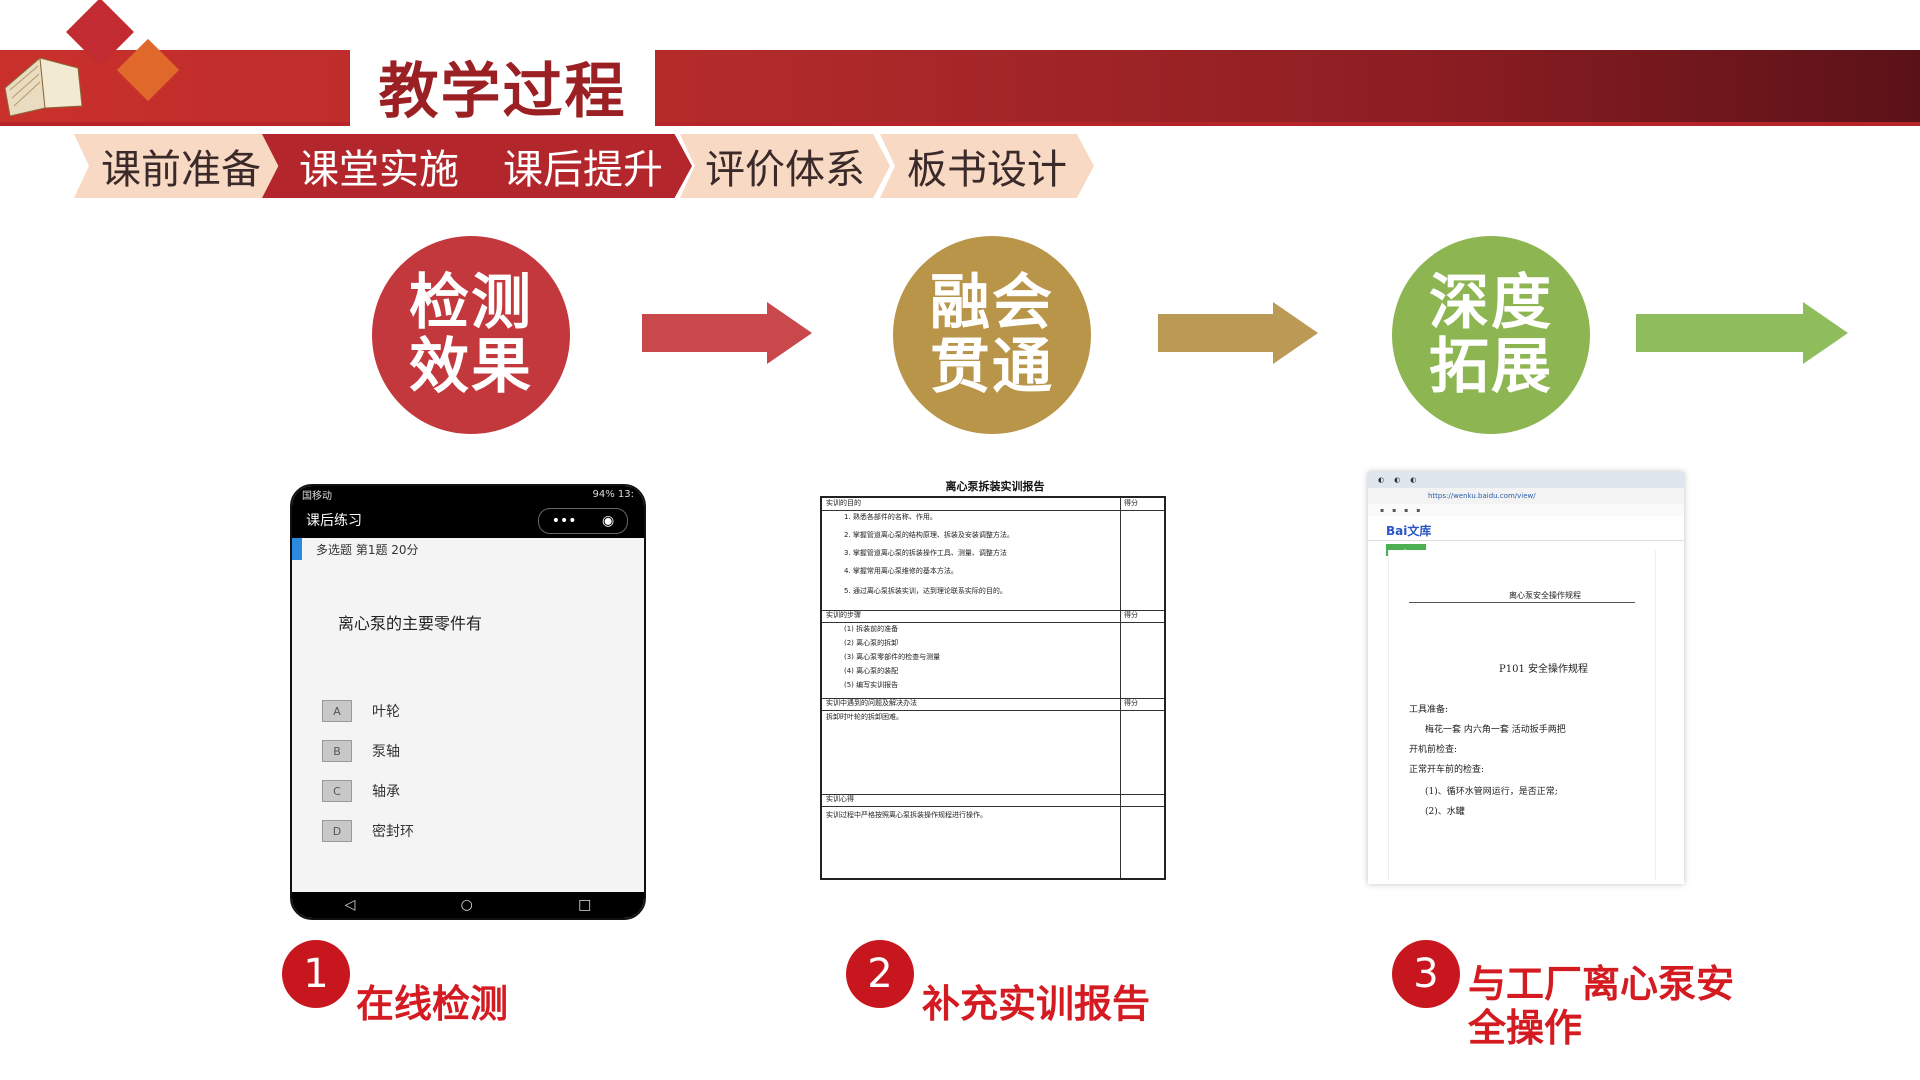 Image resolution: width=1920 pixels, height=1080 pixels. Describe the element at coordinates (317, 496) in the screenshot. I see `carrier-text: 国移动` at that location.